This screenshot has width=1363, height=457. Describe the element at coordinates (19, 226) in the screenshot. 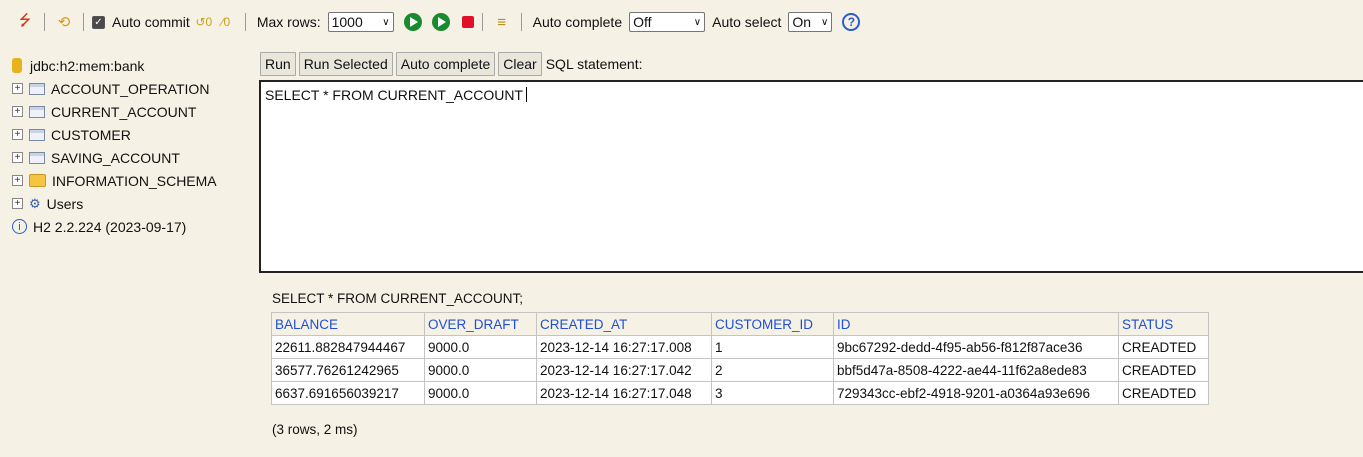

I see `info-icon: i` at that location.